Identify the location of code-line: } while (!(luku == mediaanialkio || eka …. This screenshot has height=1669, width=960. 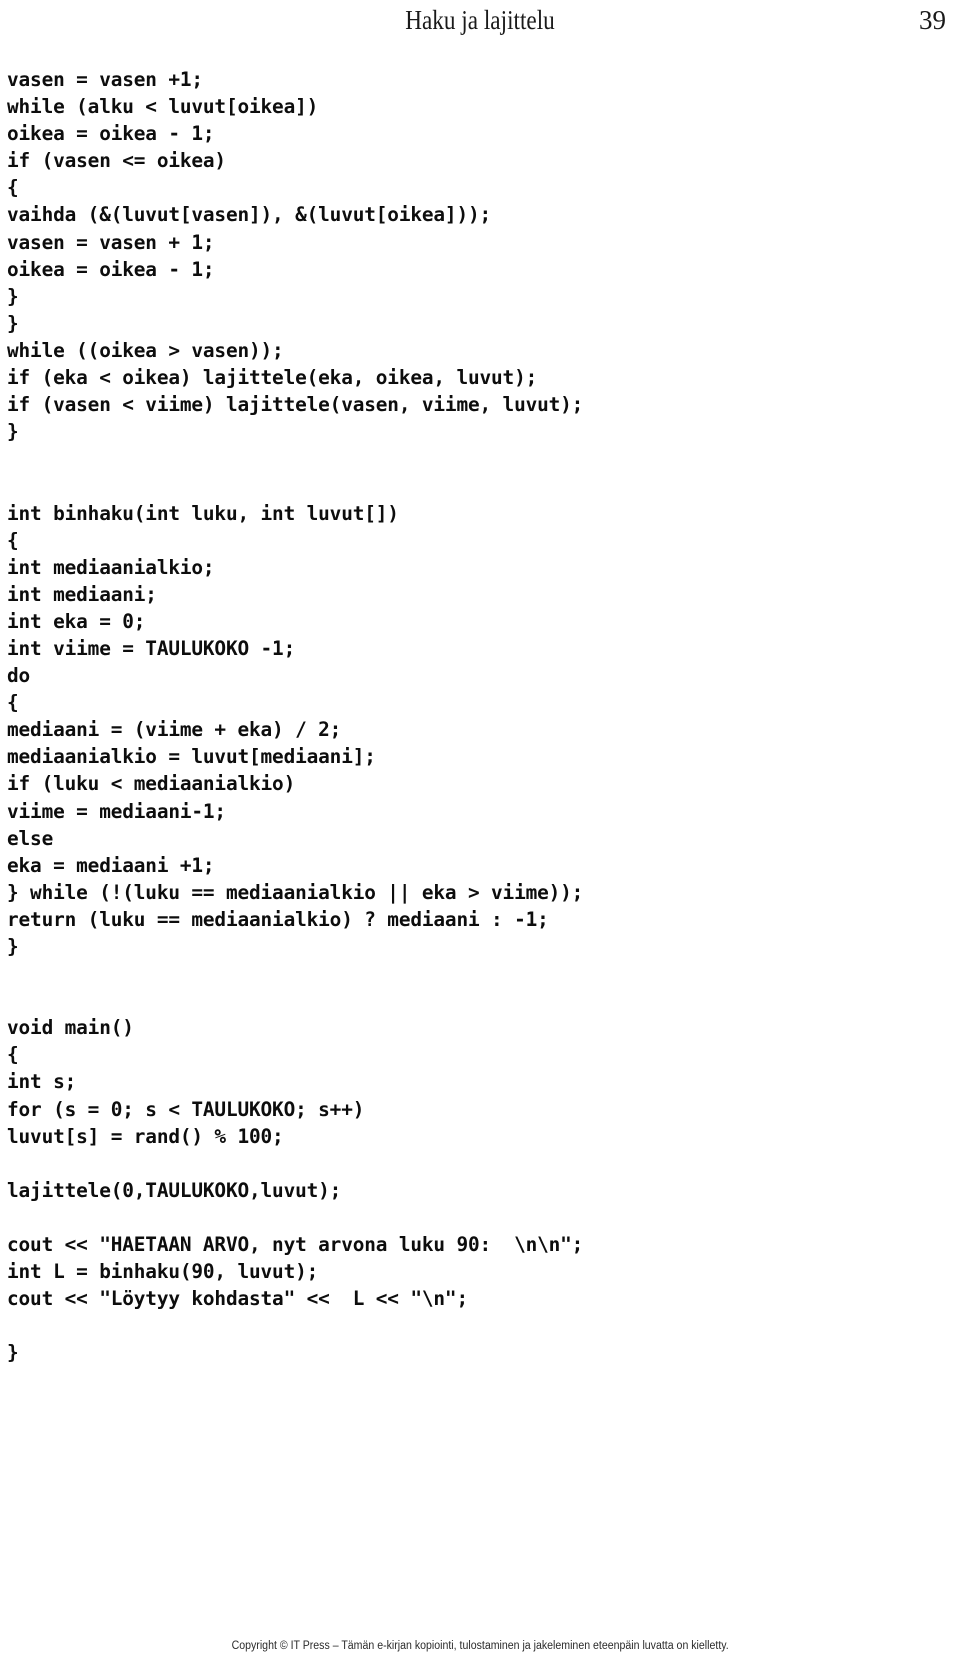
(295, 892).